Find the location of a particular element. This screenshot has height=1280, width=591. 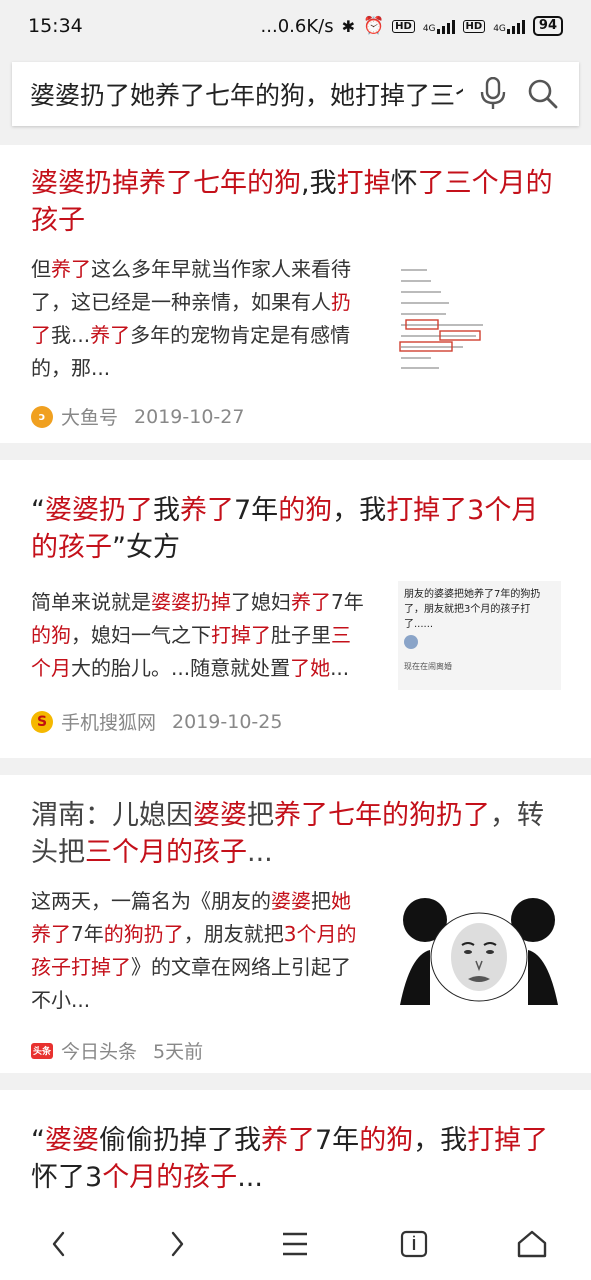

highlight-text: 了三个月的 is located at coordinates (485, 183).